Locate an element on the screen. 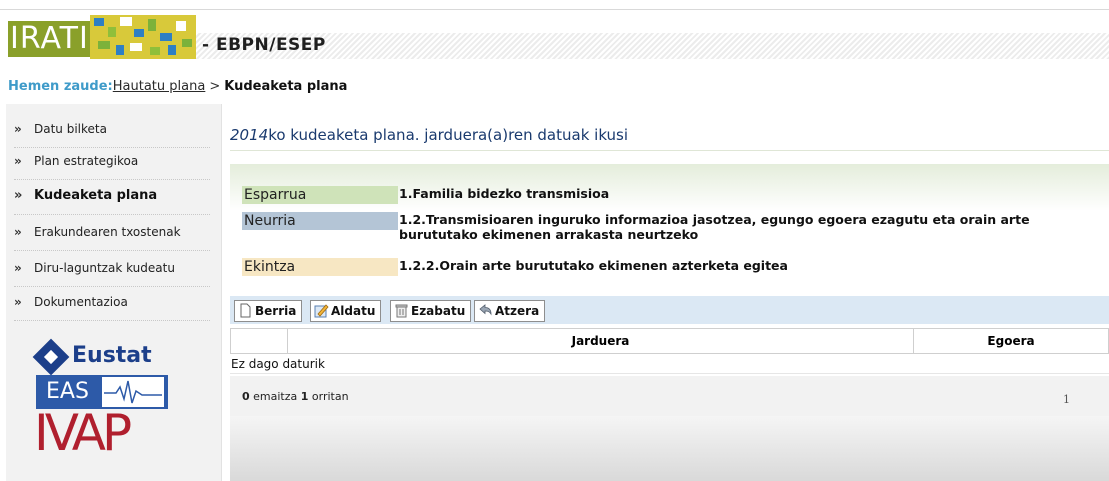  empty-message: Ez dago daturik is located at coordinates (669, 364).